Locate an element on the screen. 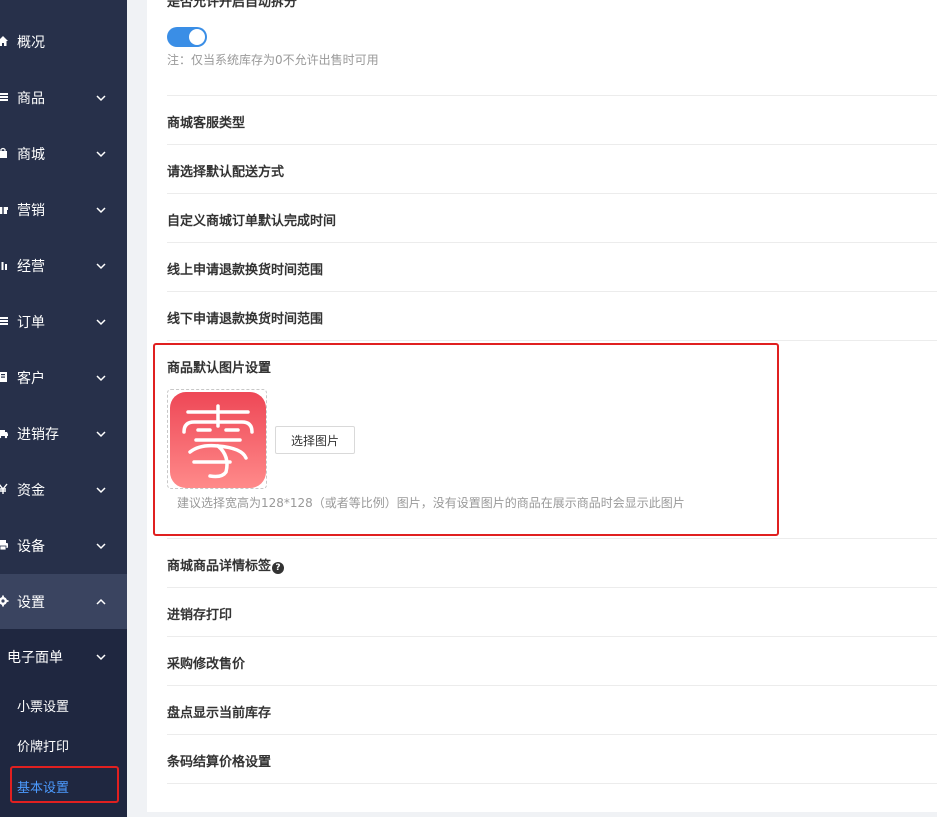 The width and height of the screenshot is (937, 817). sidebar-item-label: 资金 is located at coordinates (31, 491).